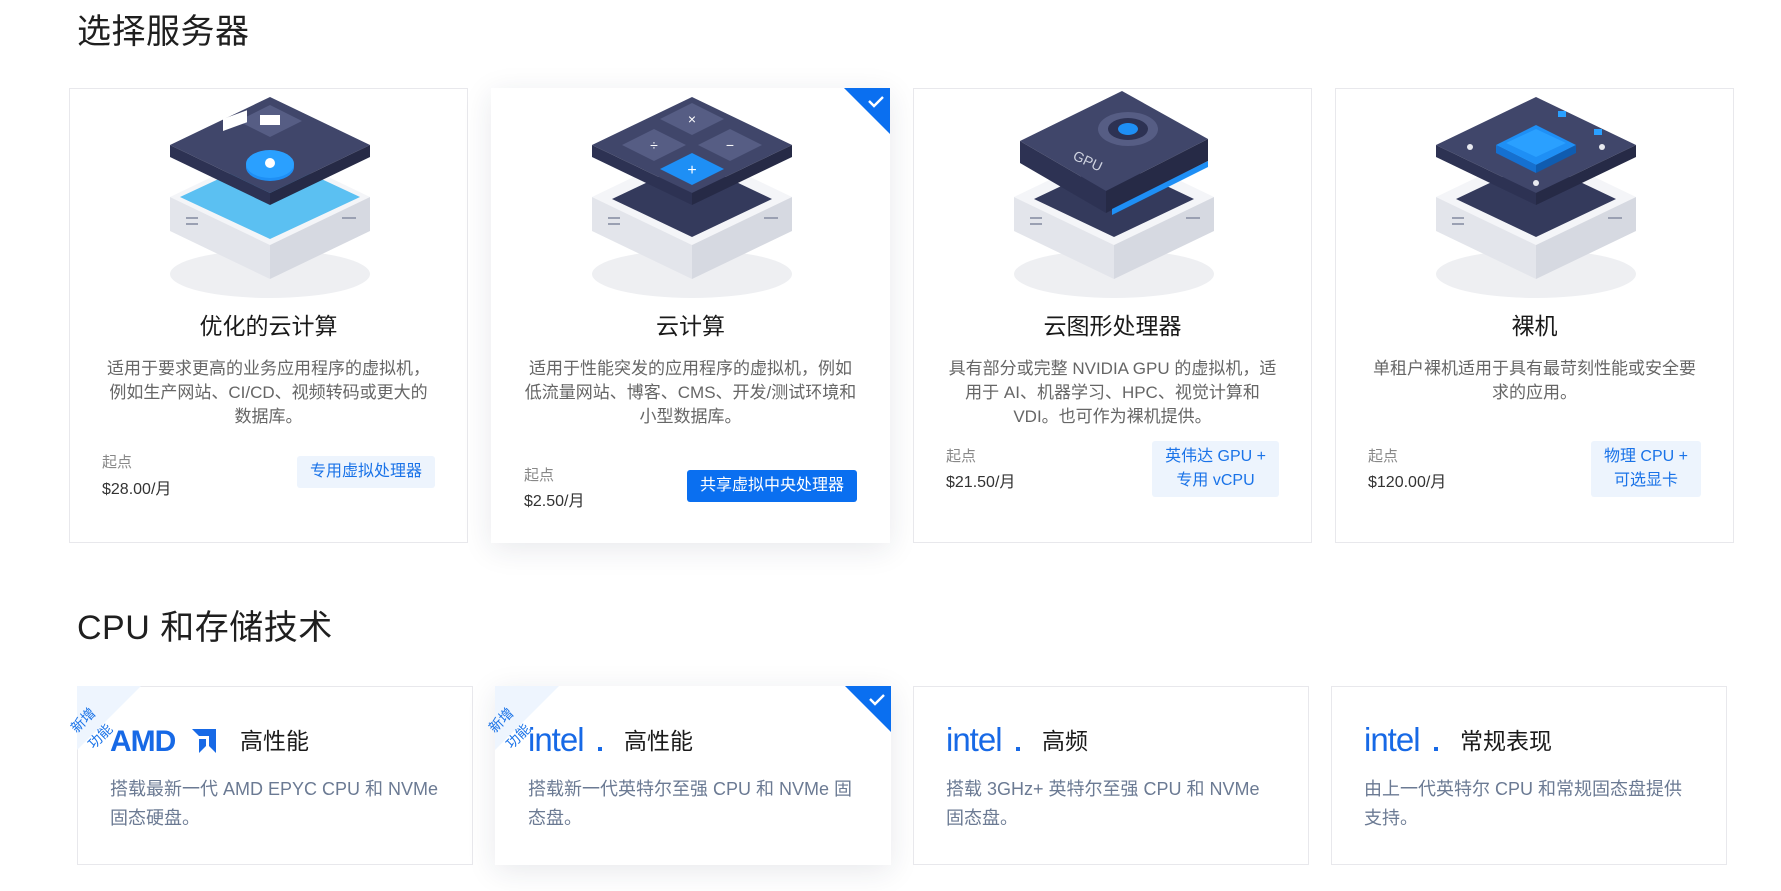  Describe the element at coordinates (205, 628) in the screenshot. I see `cpu-section-title: CPU 和存储技术` at that location.